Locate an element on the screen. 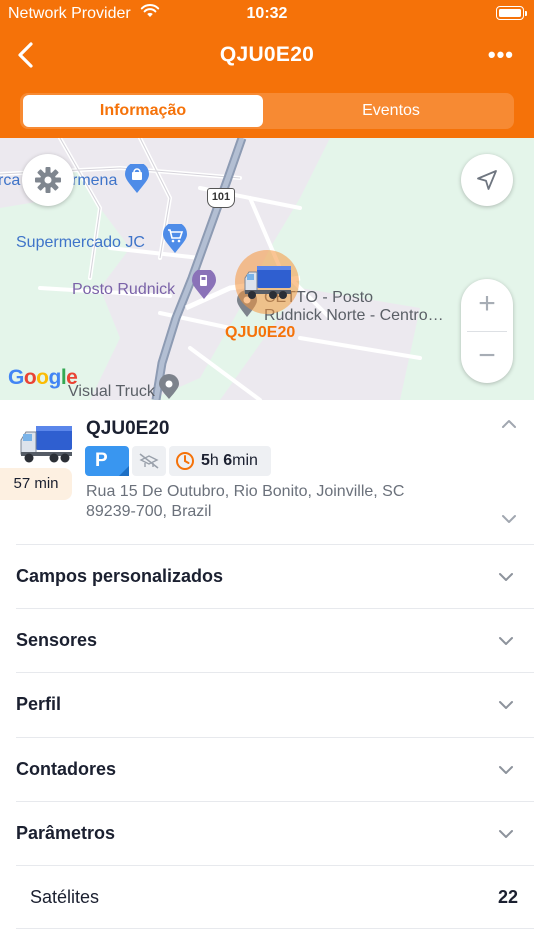  engine-time-text: 5h 6min is located at coordinates (229, 460).